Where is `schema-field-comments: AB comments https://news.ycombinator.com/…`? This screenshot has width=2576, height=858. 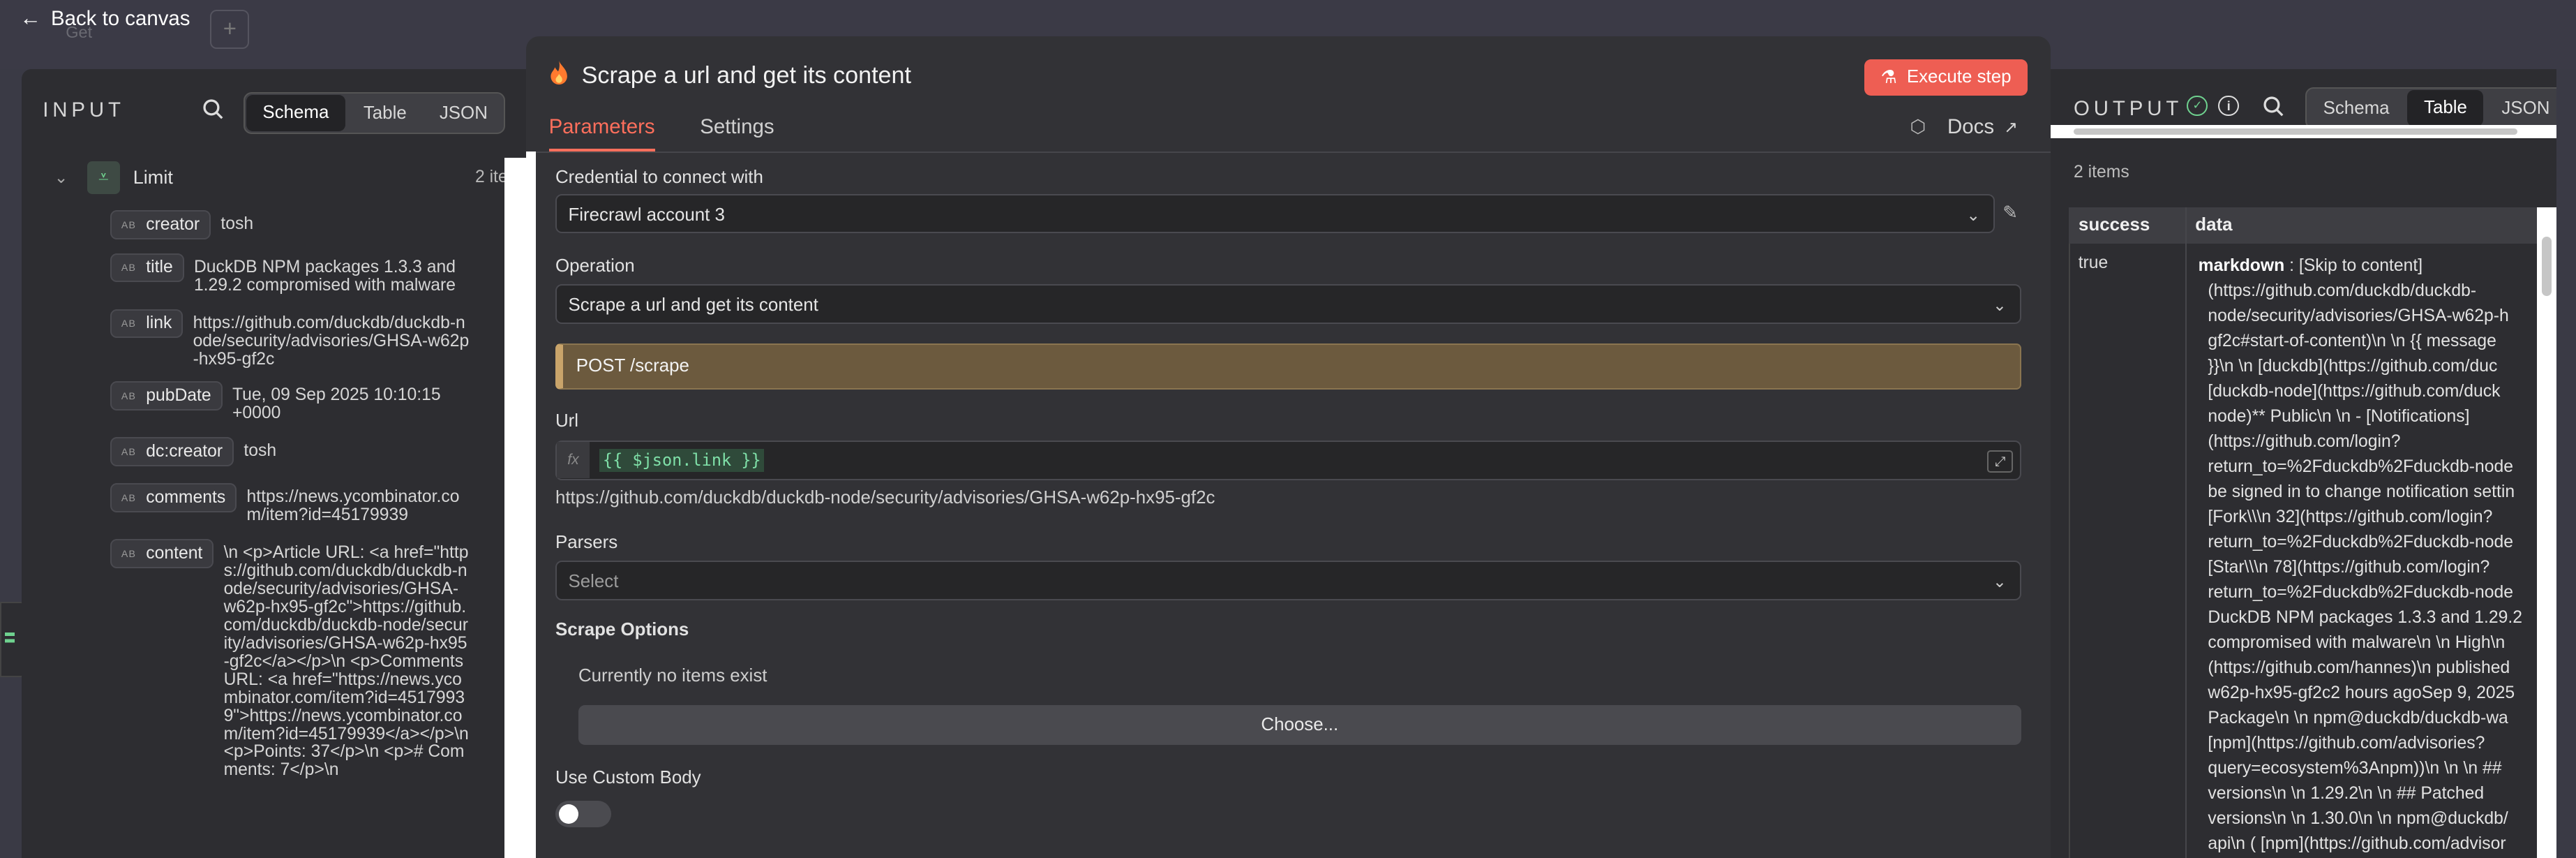 schema-field-comments: AB comments https://news.ycombinator.com/… is located at coordinates (290, 503).